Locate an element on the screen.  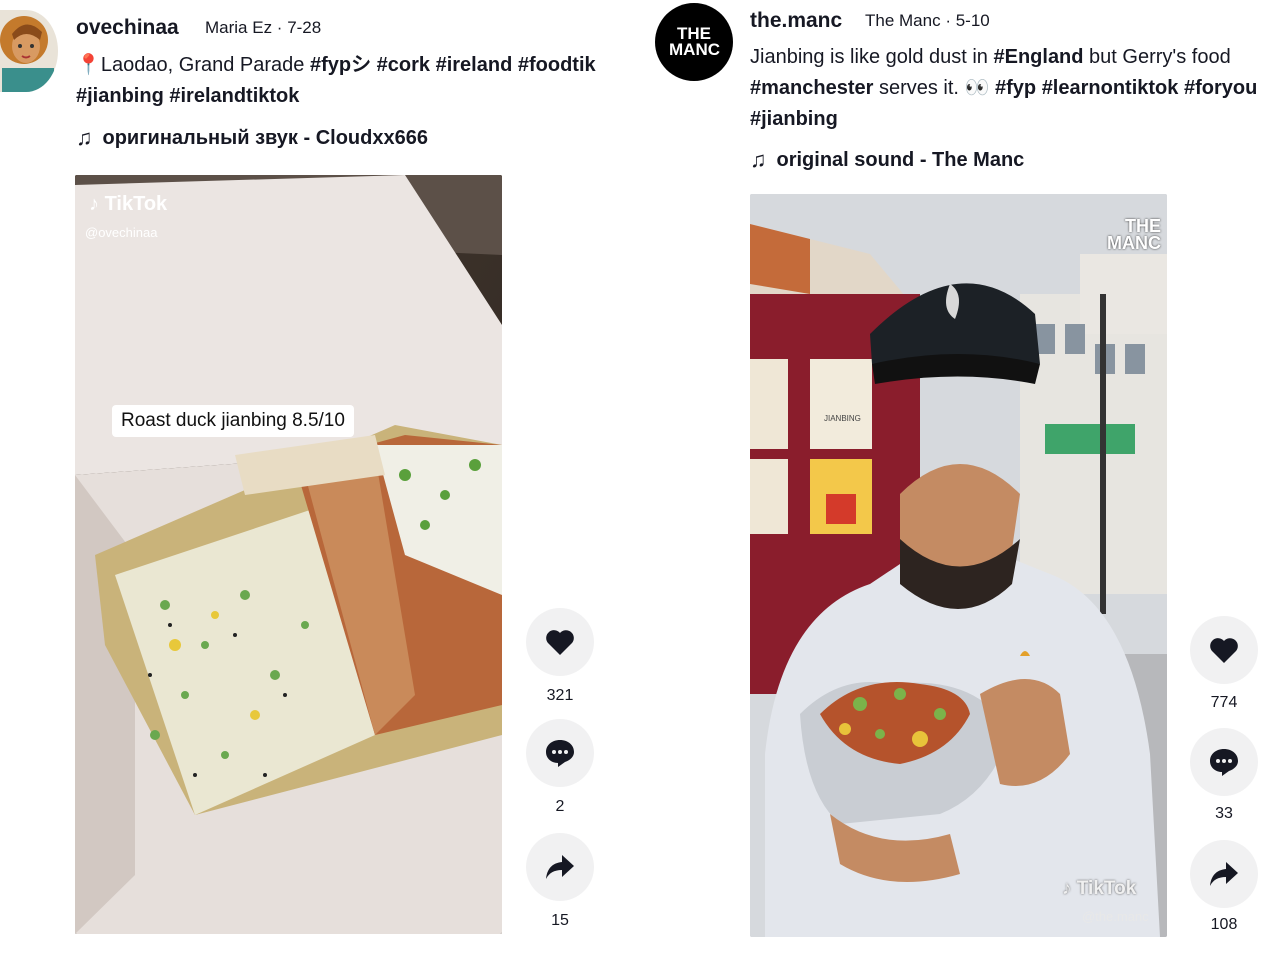
hashtag-manchester: #manchester is located at coordinates (811, 88).